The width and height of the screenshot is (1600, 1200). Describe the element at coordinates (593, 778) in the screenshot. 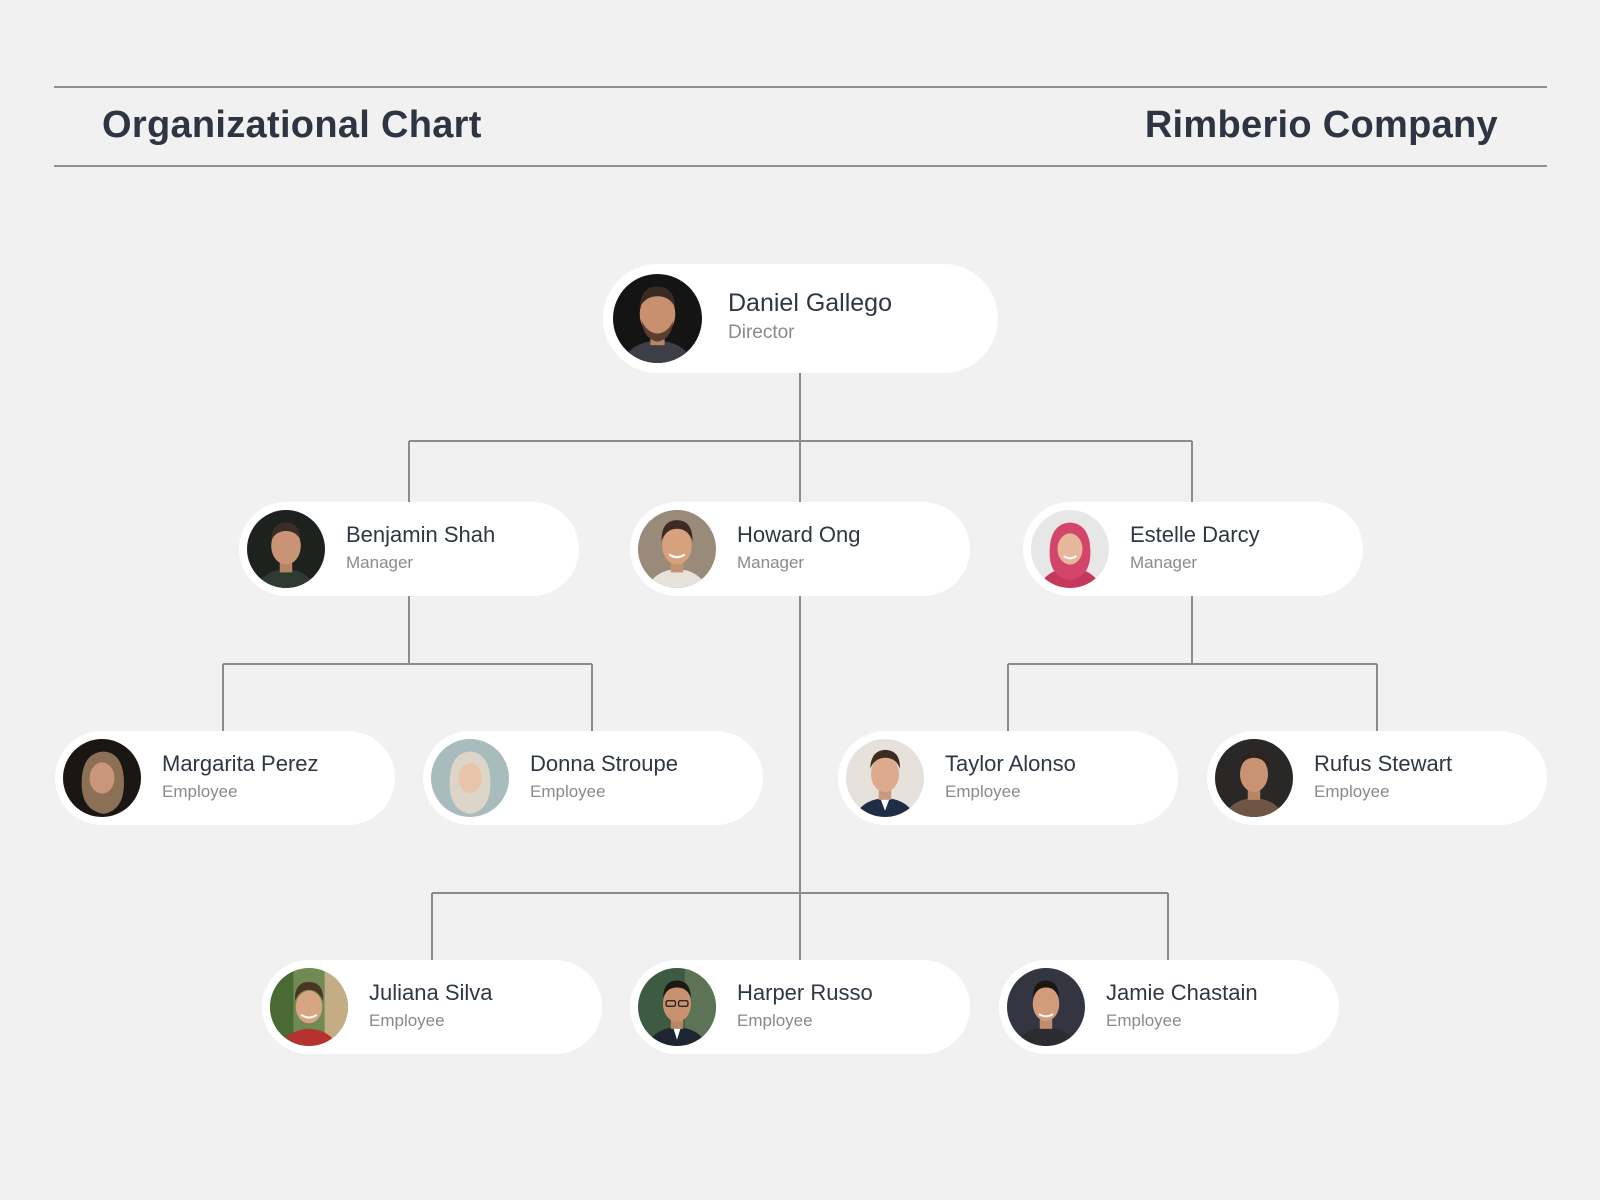

I see `person-card-donna-stroupe: Donna Stroupe Employee` at that location.